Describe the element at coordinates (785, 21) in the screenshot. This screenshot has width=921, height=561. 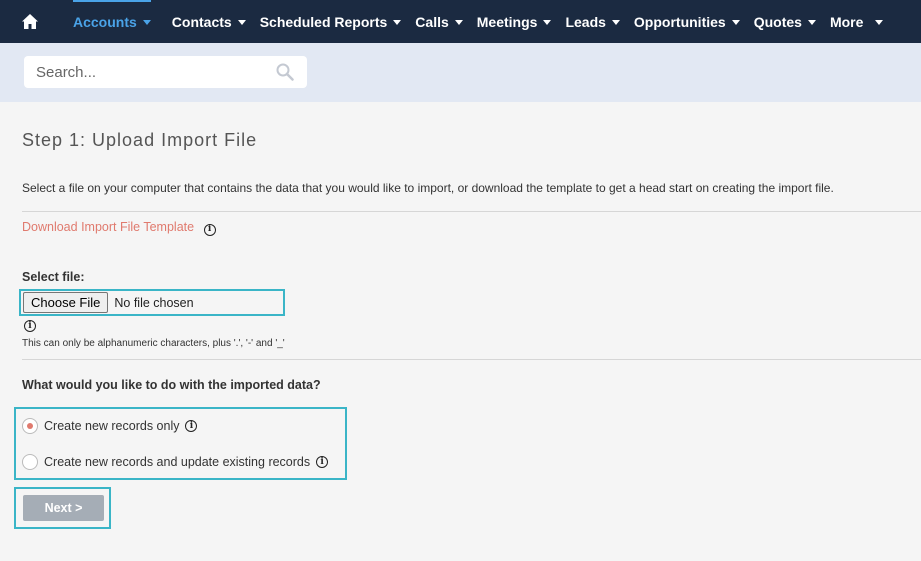
I see `nav-item-quotes: Quotes` at that location.